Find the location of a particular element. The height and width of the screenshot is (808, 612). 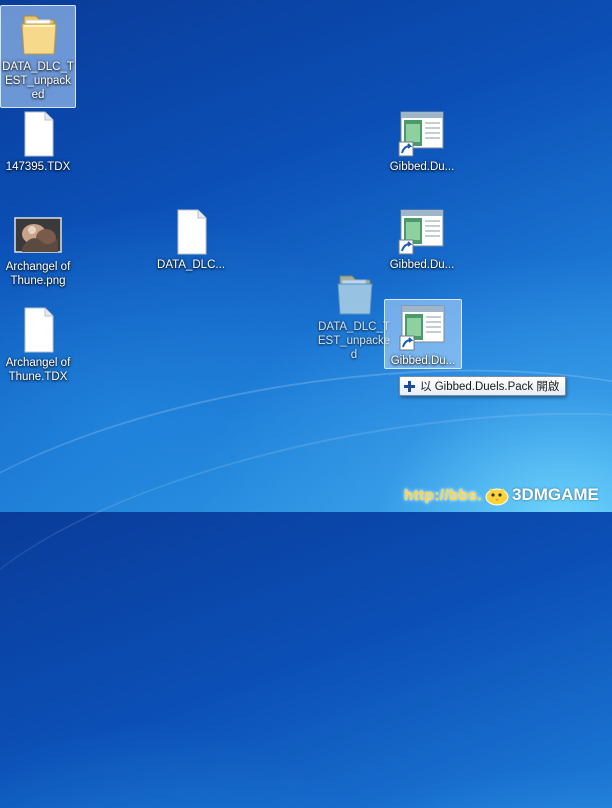

desktop-icon-label: Archangel of Thune.TDX is located at coordinates (38, 370).